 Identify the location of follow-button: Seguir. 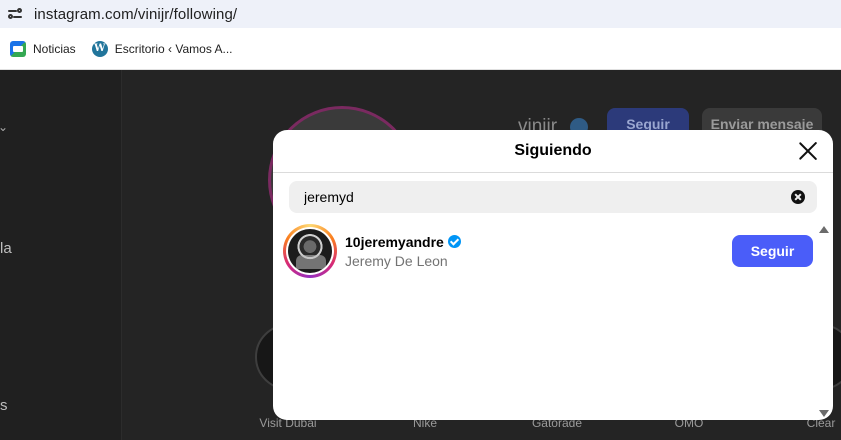
(772, 251).